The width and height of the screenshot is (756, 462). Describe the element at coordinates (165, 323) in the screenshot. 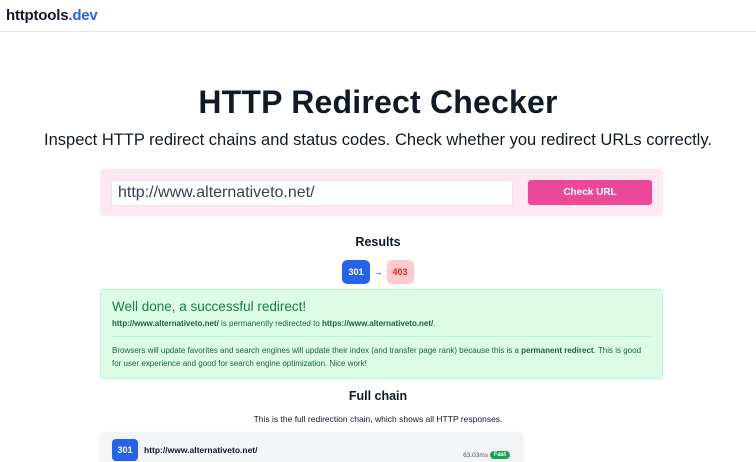

I see `from-url: http://www.alternativeto.net/` at that location.